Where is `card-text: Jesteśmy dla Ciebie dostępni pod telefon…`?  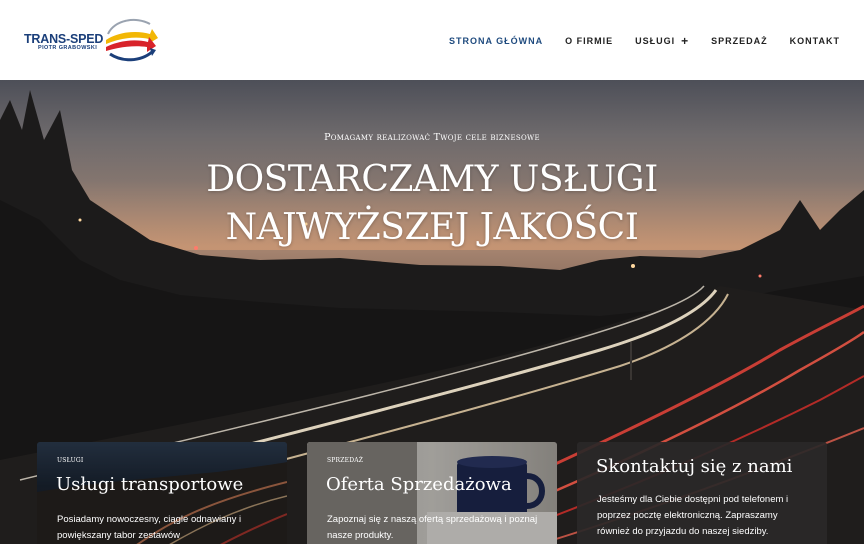
card-text: Jesteśmy dla Ciebie dostępni pod telefon… is located at coordinates (693, 515).